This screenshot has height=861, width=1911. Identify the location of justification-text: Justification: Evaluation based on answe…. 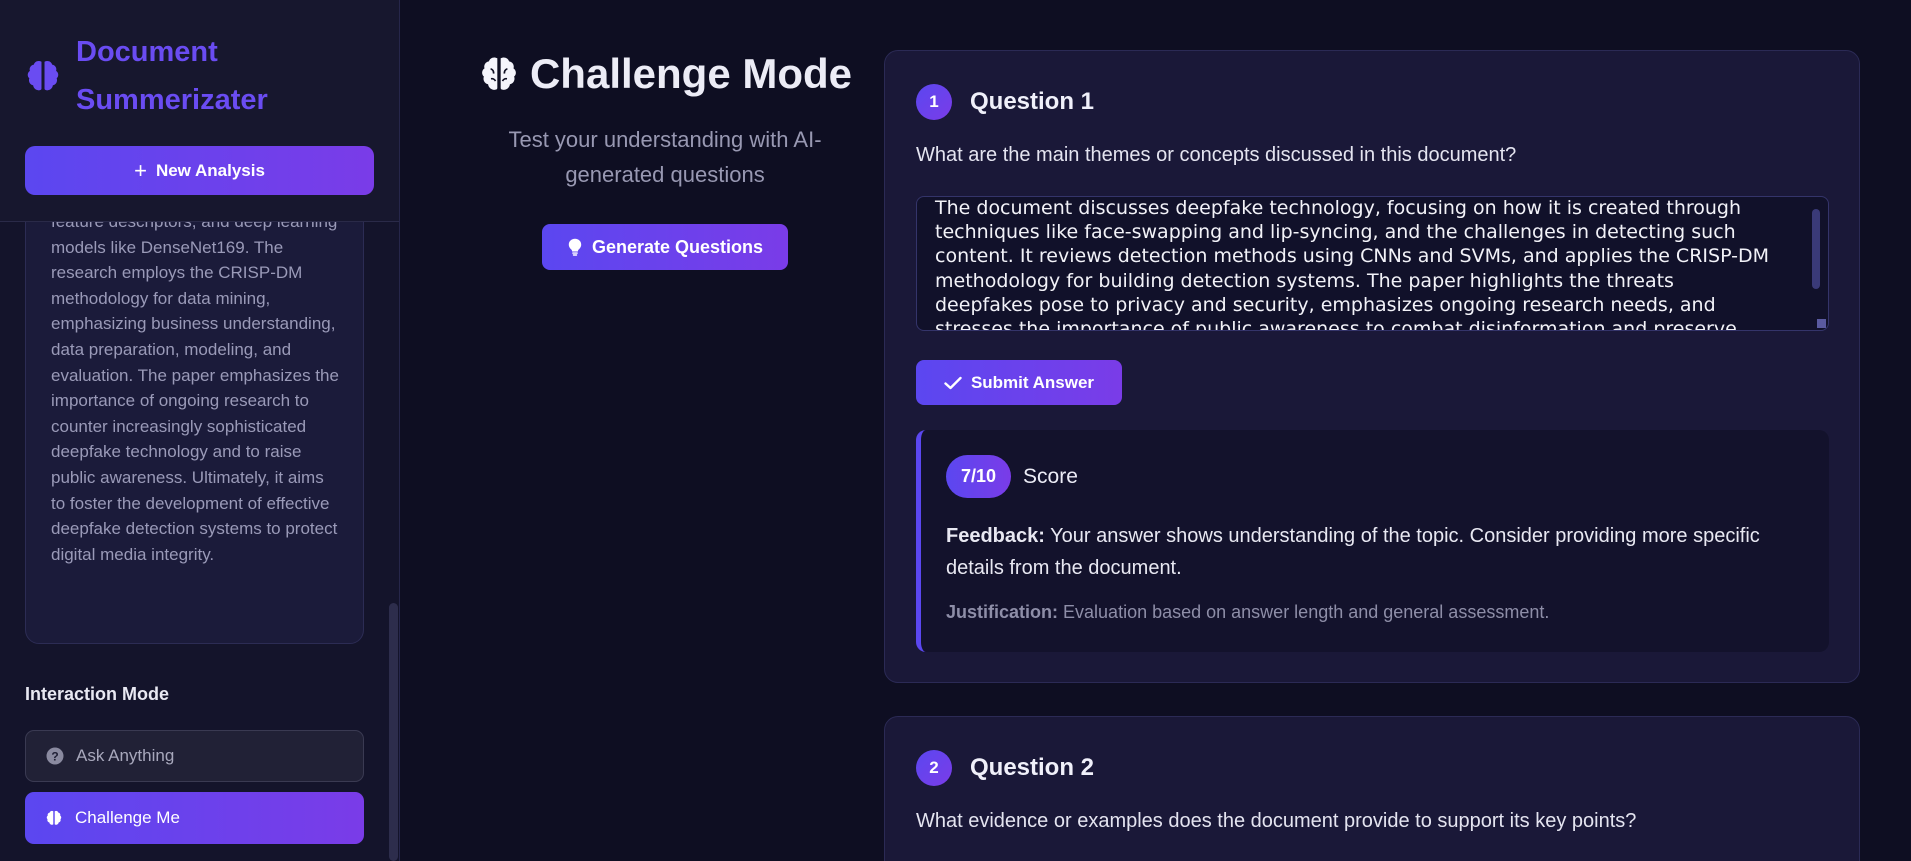
(1247, 612).